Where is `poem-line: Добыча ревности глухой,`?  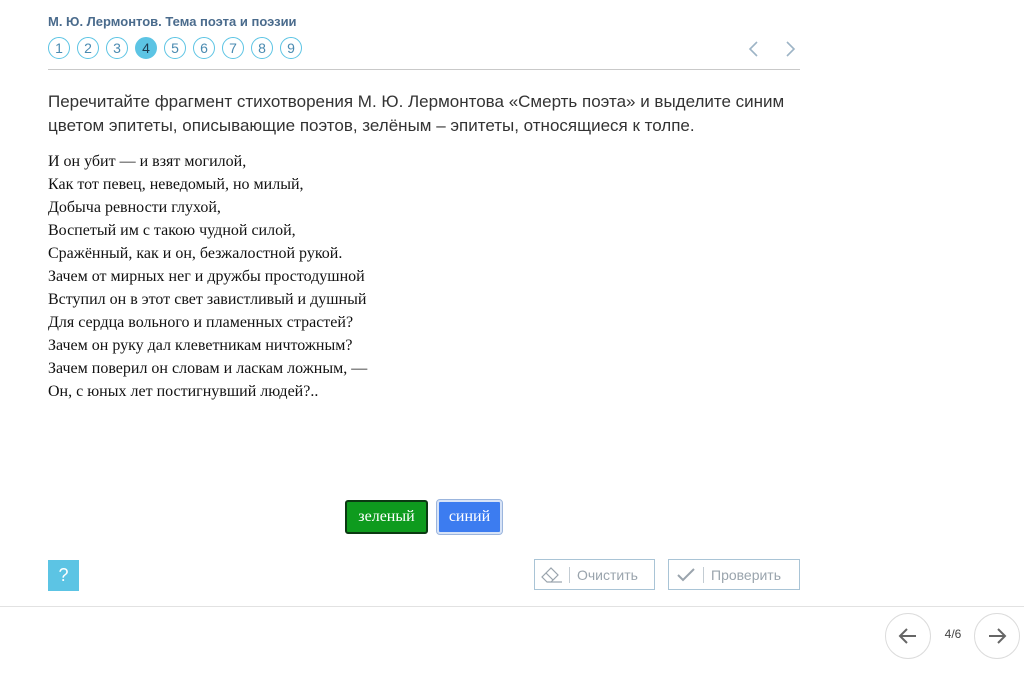 poem-line: Добыча ревности глухой, is located at coordinates (207, 207).